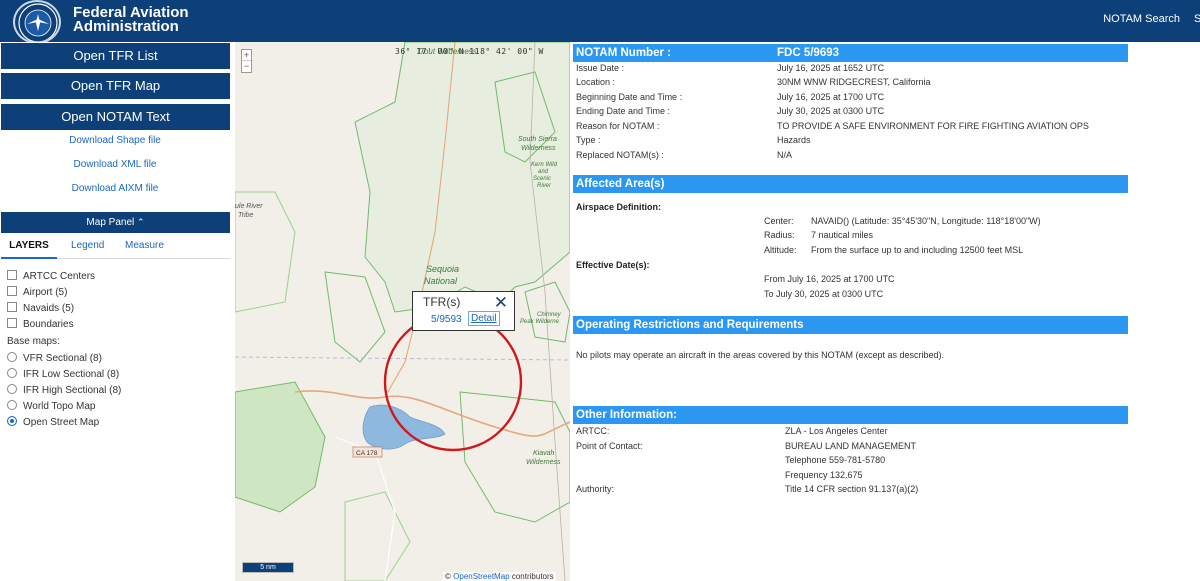 The image size is (1200, 581). I want to click on map-label-kiavah-2: Wilderness, so click(543, 462).